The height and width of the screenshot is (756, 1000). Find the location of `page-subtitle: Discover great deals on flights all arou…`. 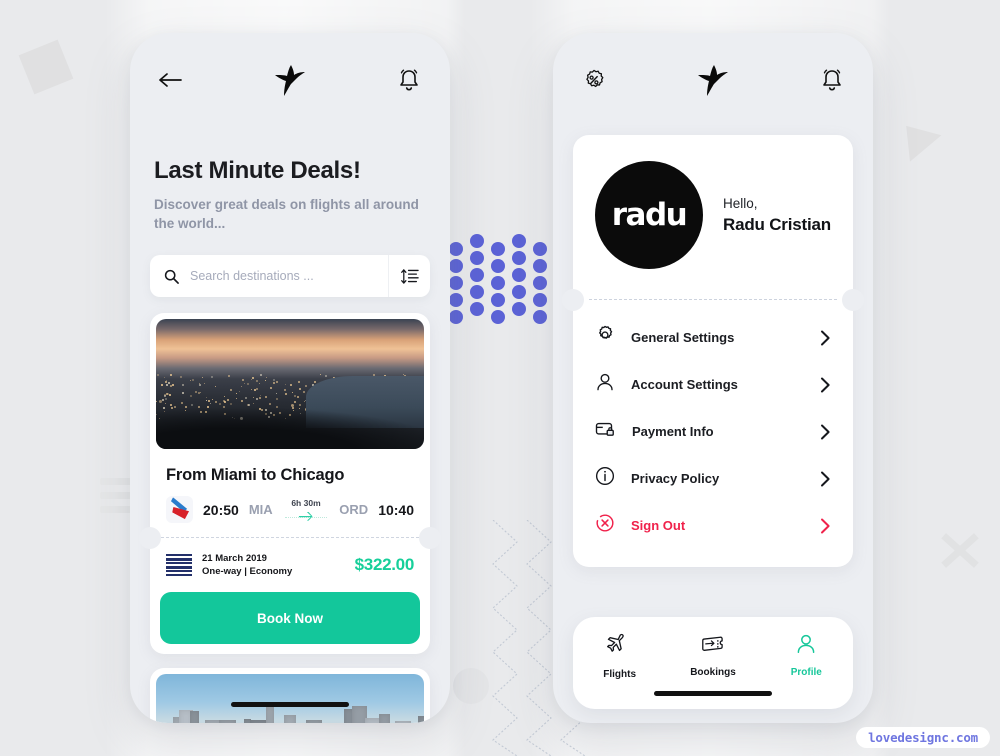

page-subtitle: Discover great deals on flights all arou… is located at coordinates (286, 214).